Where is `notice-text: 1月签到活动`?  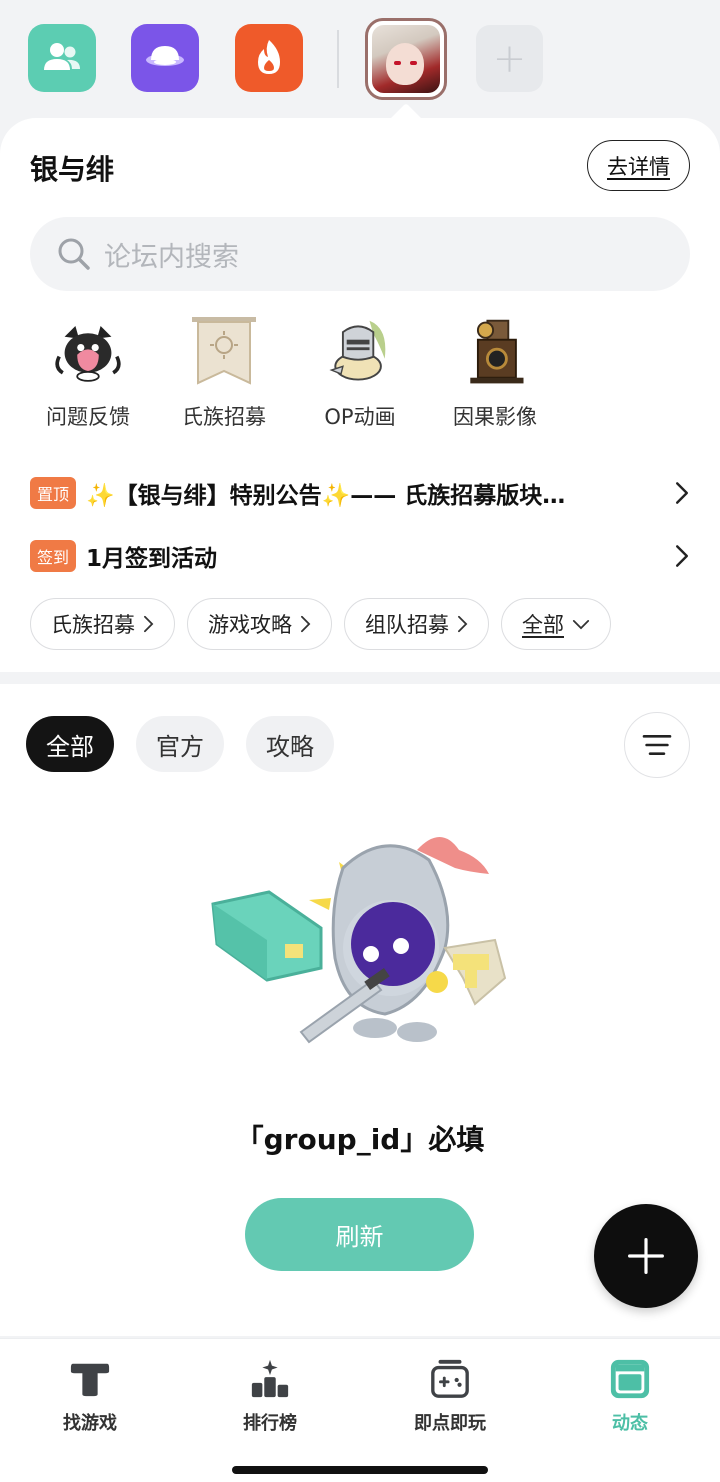 notice-text: 1月签到活动 is located at coordinates (152, 559).